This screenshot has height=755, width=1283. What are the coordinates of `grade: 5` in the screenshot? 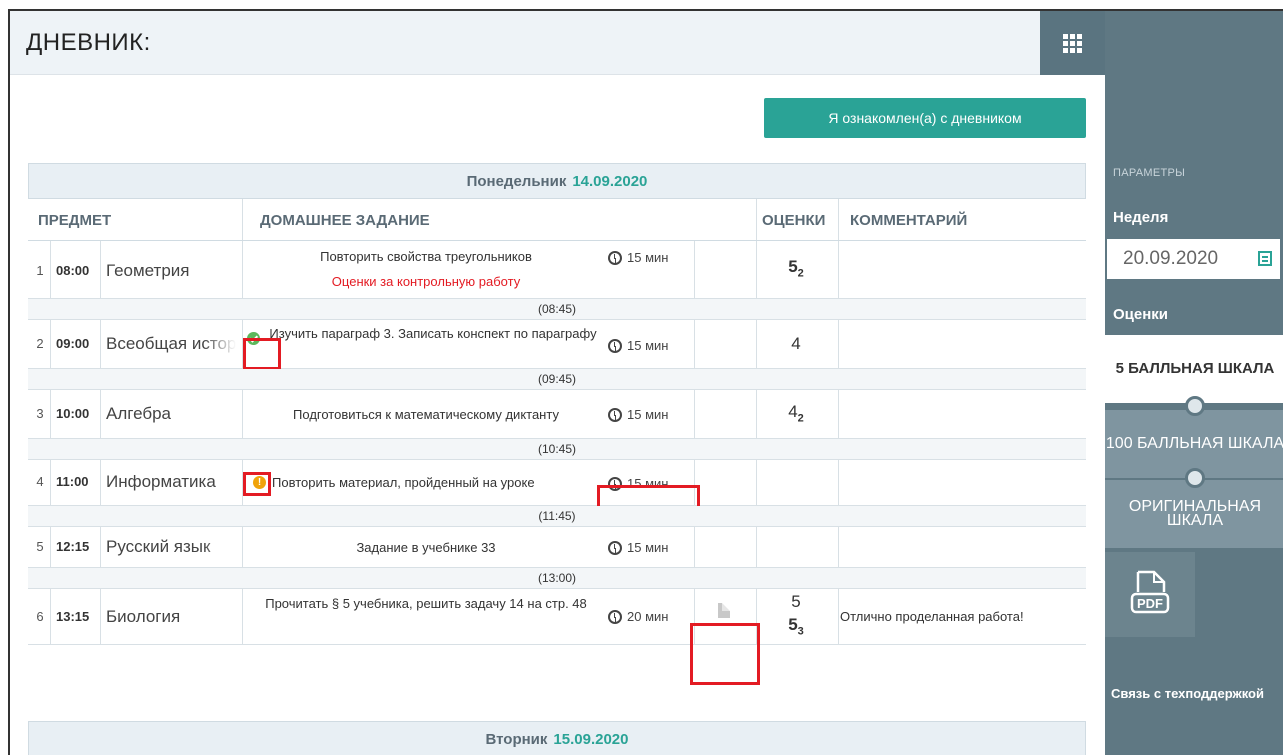 It's located at (796, 602).